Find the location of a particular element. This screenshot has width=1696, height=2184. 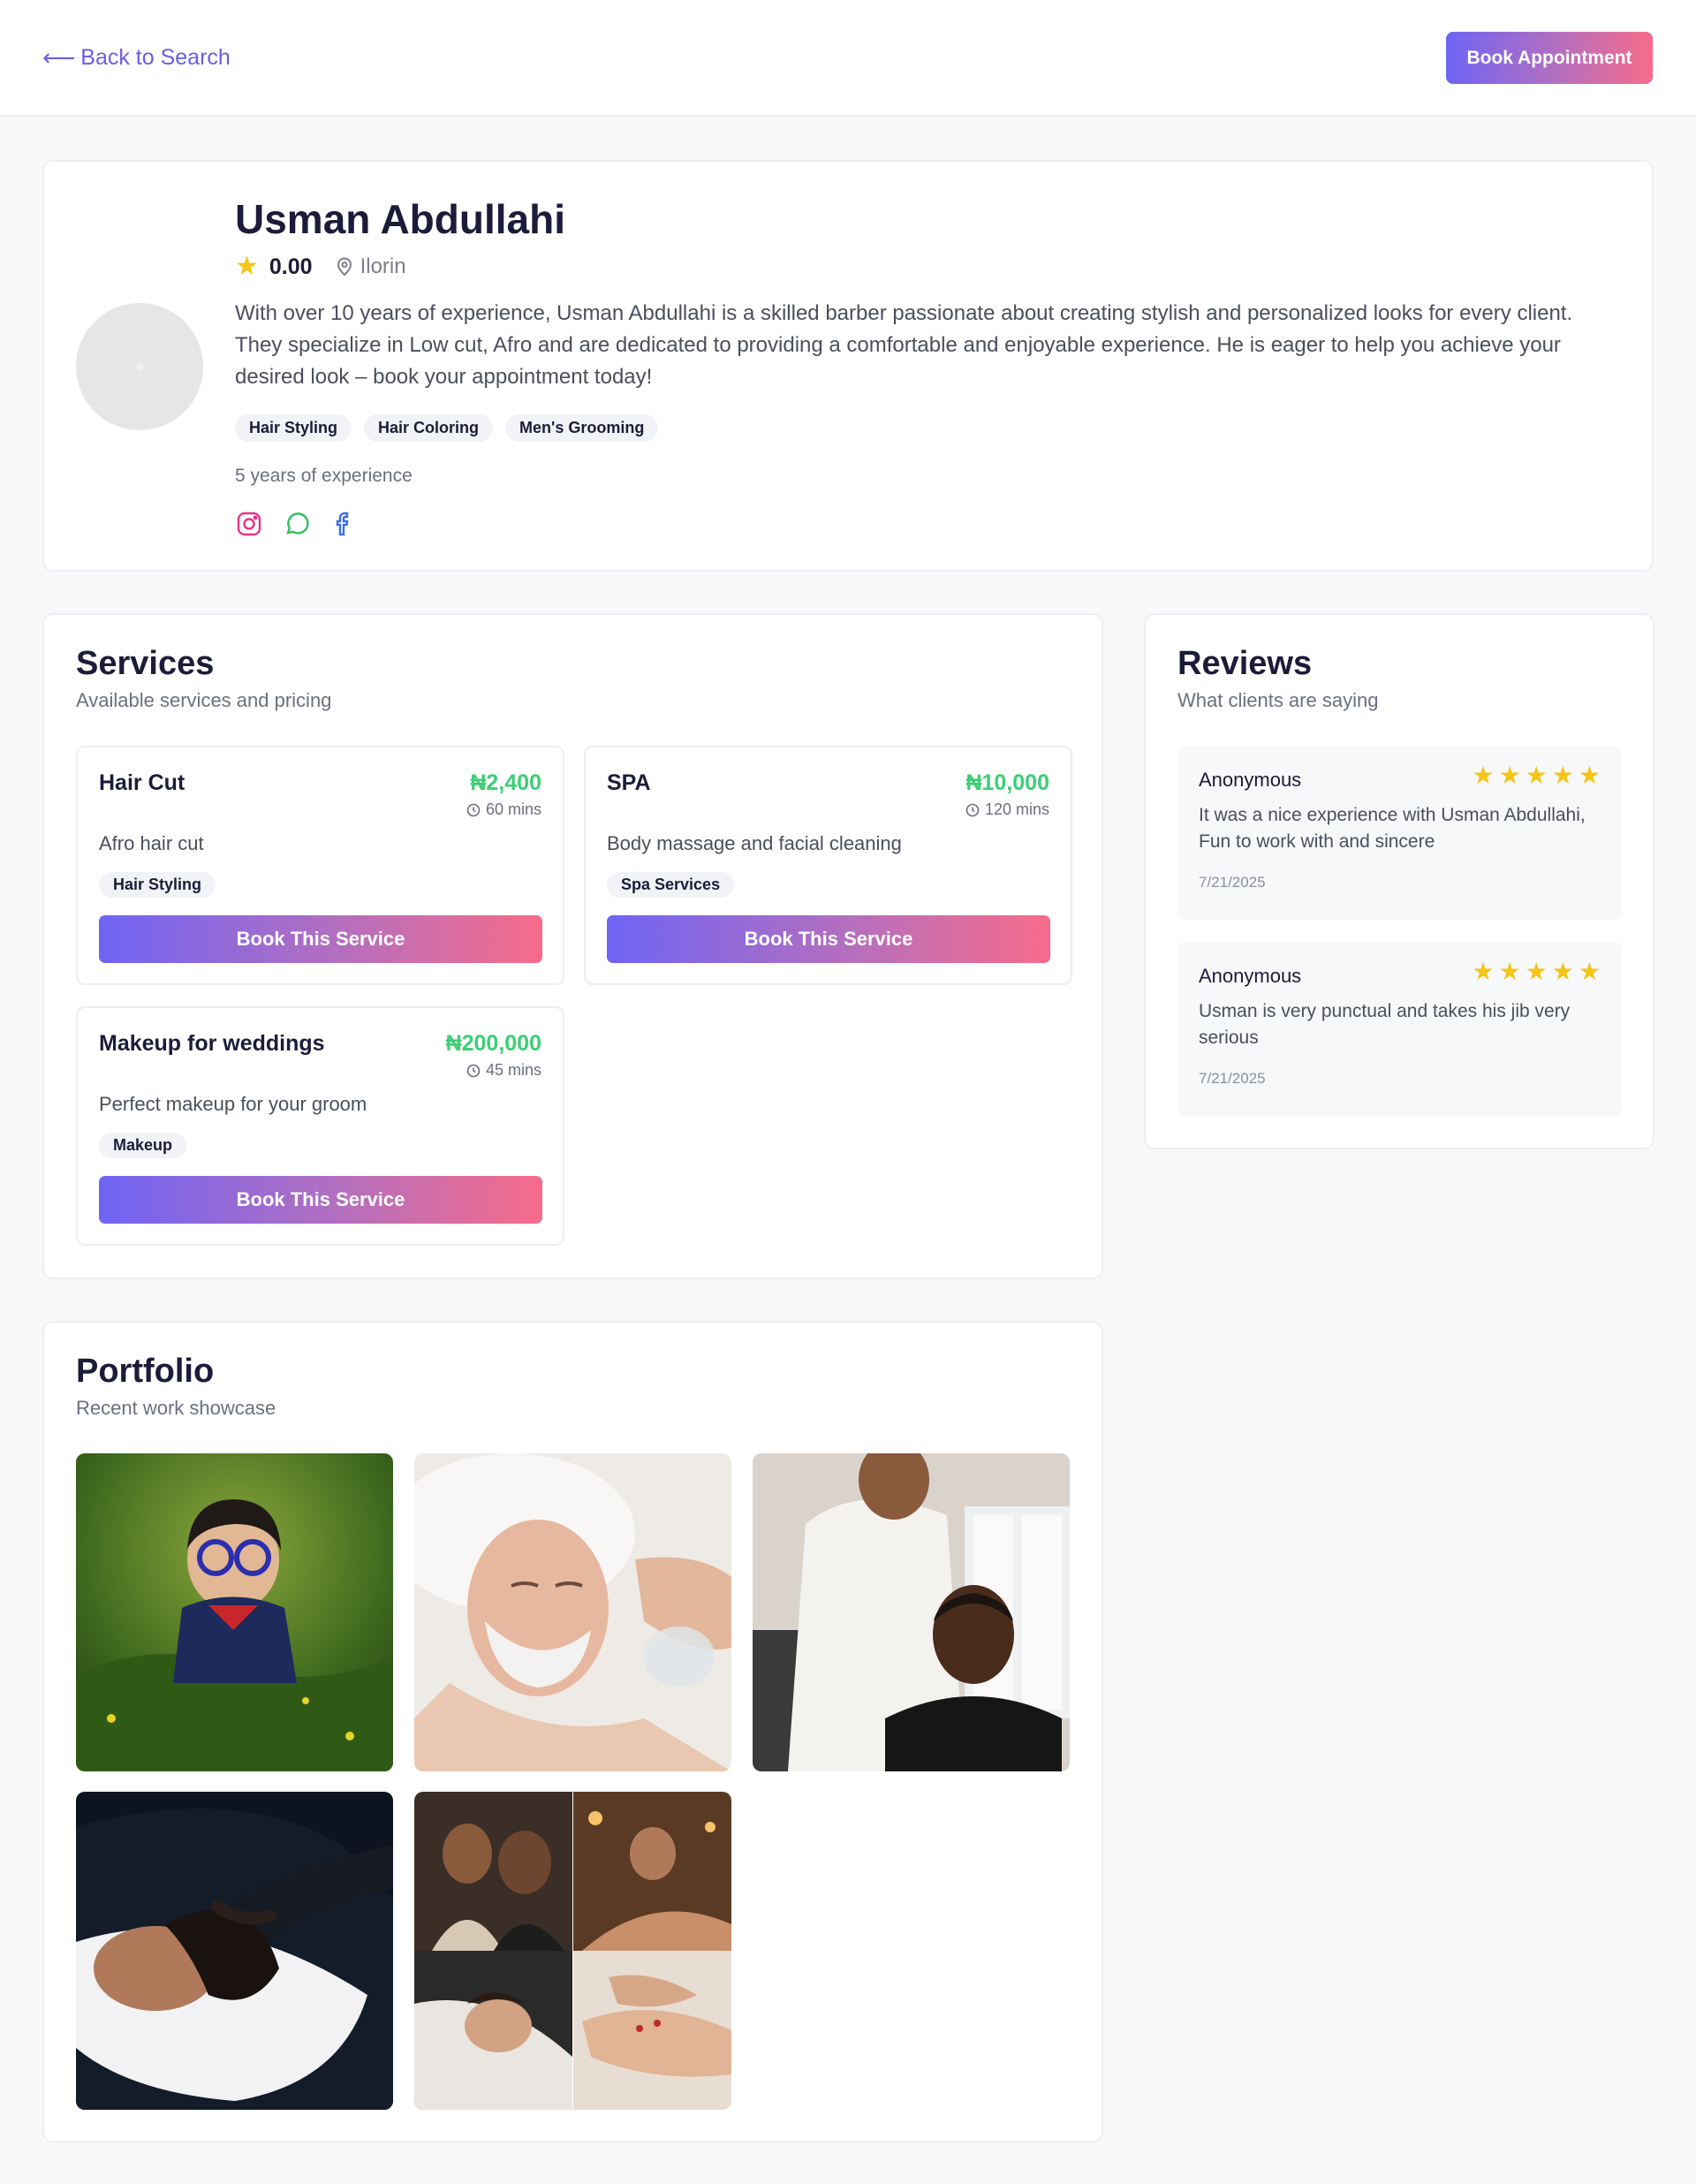

service-duration: 120 mins is located at coordinates (1007, 809).